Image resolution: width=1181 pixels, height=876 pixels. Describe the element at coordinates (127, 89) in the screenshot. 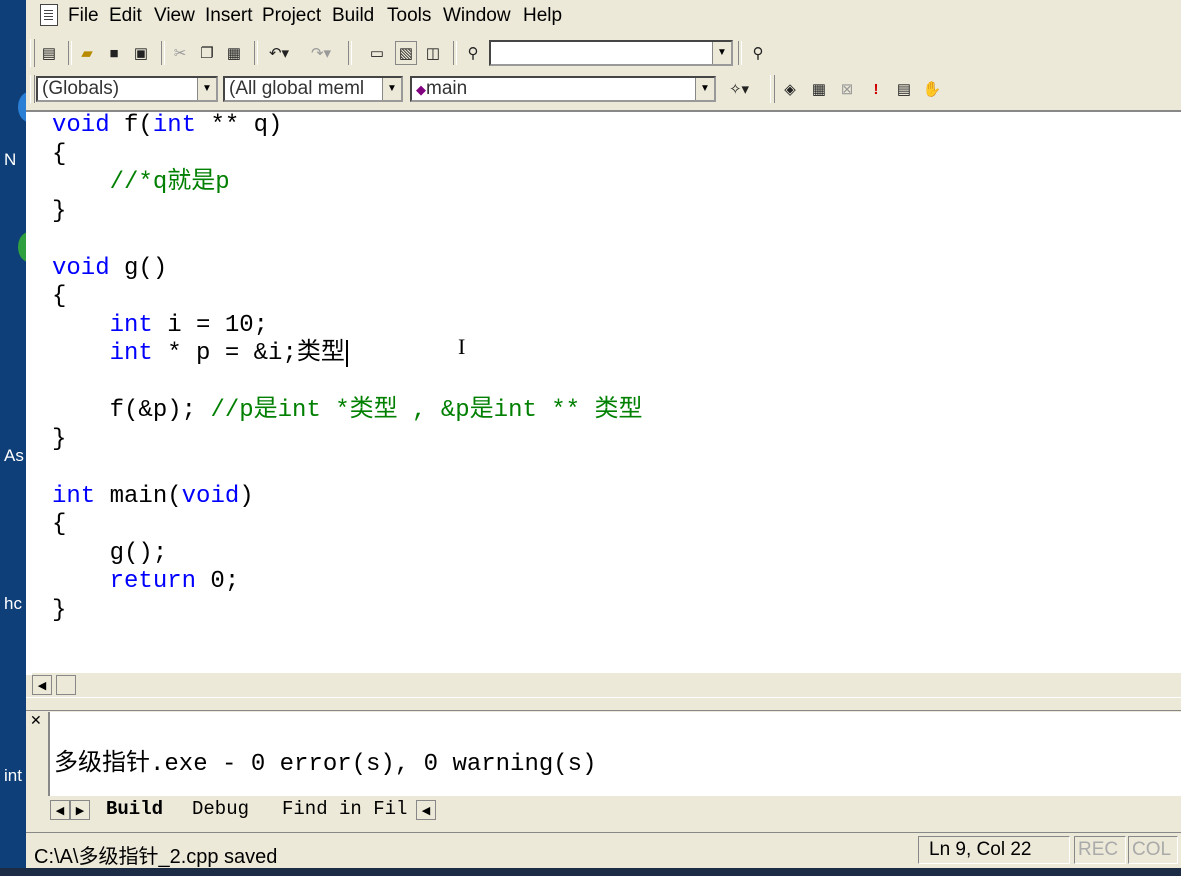

I see `class-combo: (Globals) ▼` at that location.